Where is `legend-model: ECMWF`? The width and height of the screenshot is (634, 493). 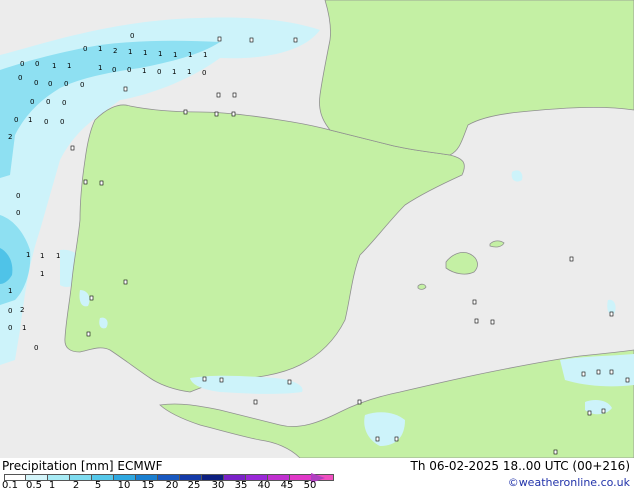
legend-model: ECMWF is located at coordinates (140, 466).